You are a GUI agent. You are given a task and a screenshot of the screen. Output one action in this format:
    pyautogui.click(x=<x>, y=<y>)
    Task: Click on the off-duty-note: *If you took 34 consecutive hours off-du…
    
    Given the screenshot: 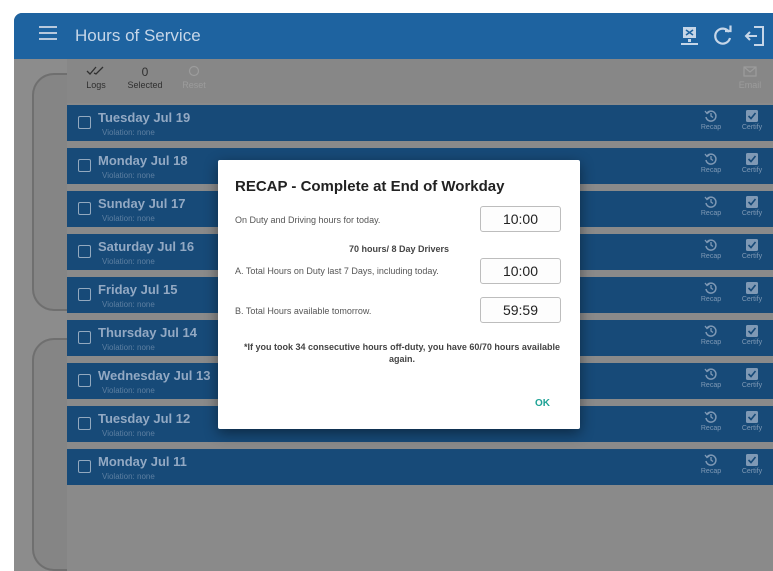 What is the action you would take?
    pyautogui.click(x=402, y=353)
    